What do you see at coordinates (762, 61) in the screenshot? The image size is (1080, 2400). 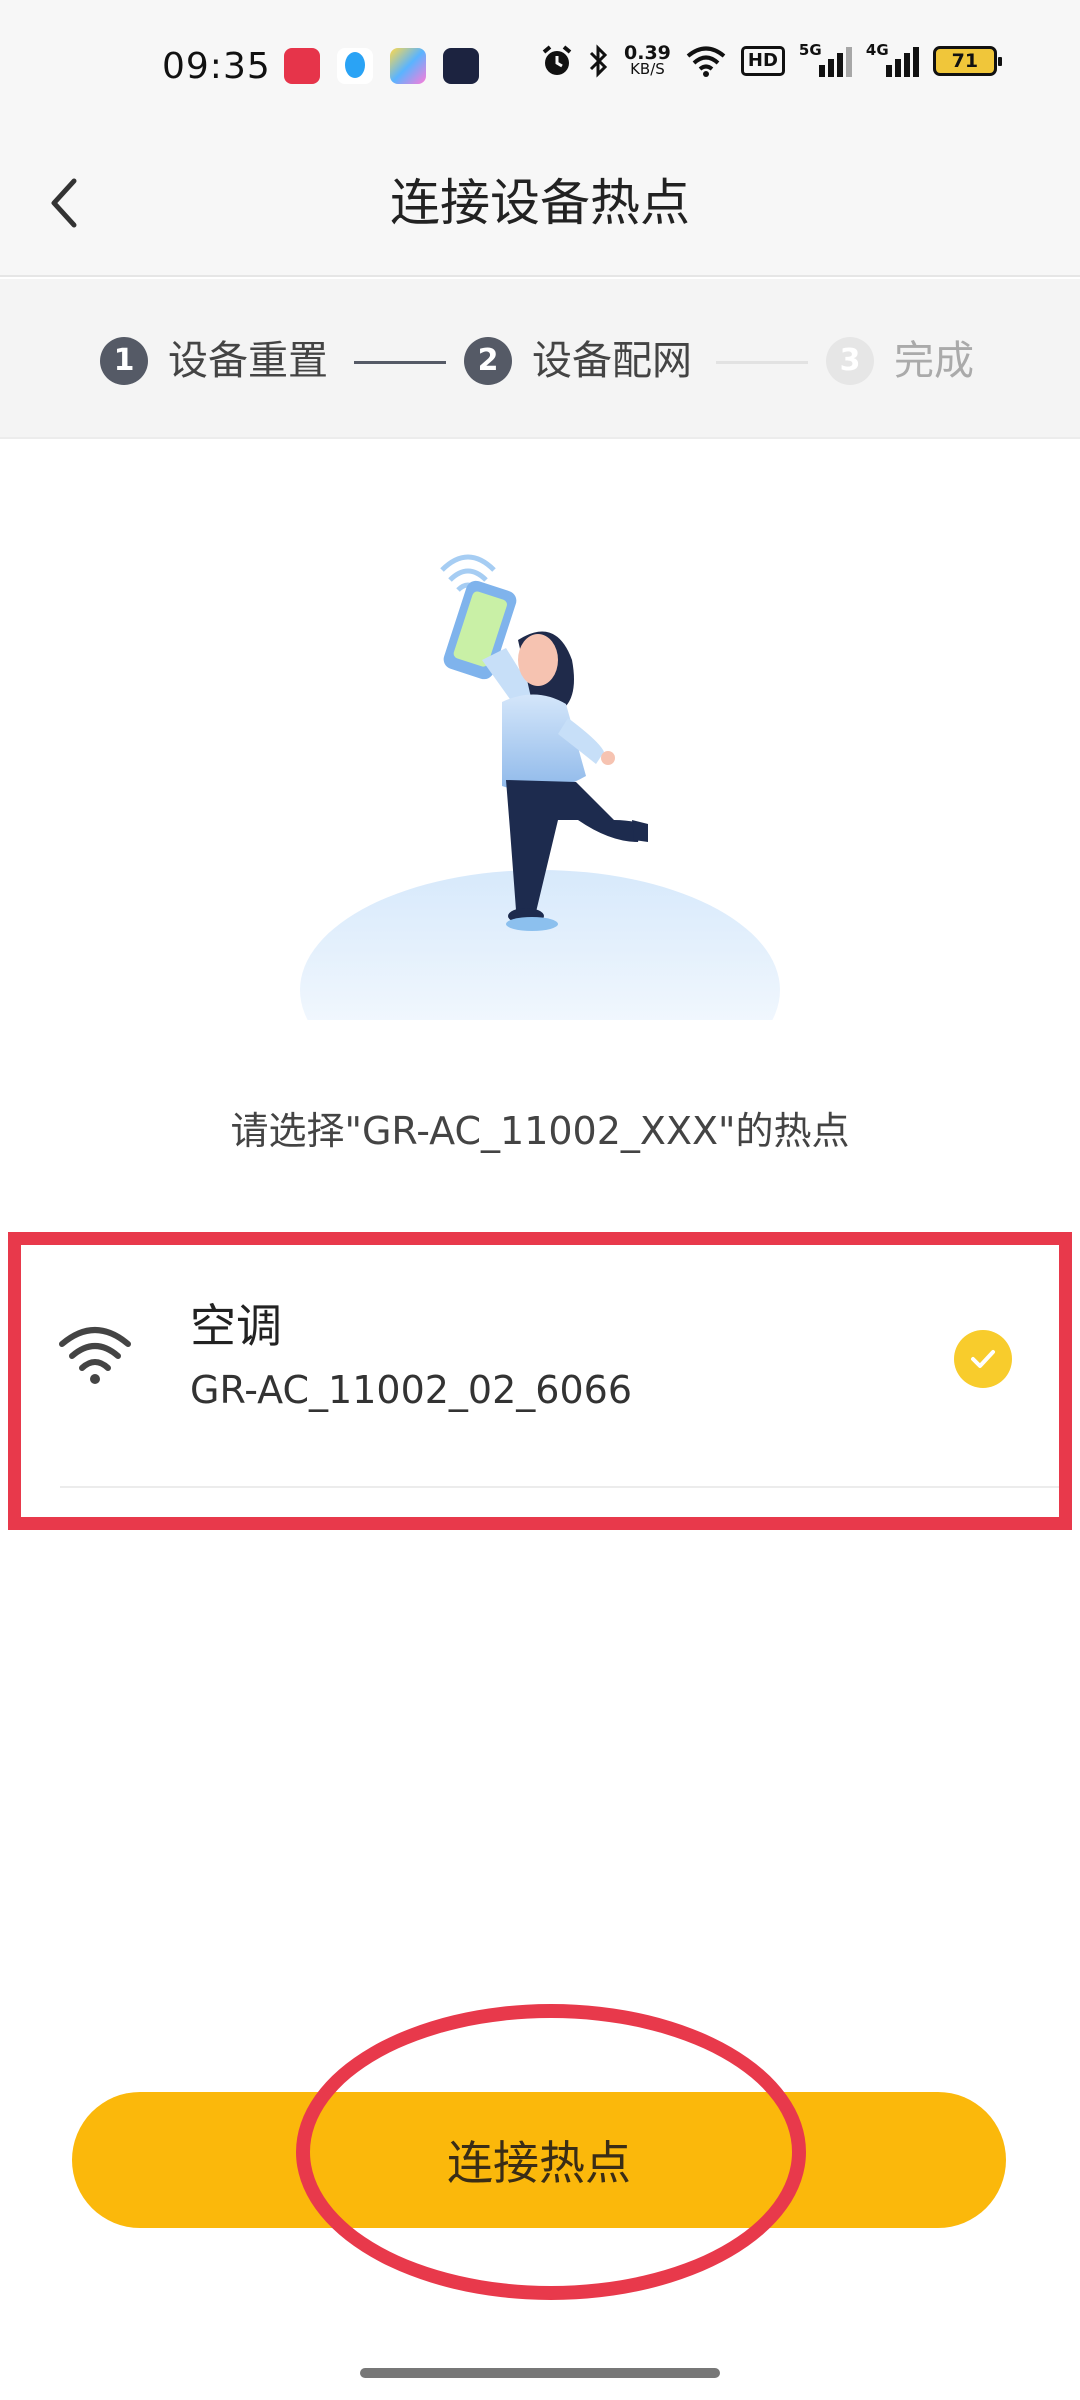 I see `hd-badge: HD` at bounding box center [762, 61].